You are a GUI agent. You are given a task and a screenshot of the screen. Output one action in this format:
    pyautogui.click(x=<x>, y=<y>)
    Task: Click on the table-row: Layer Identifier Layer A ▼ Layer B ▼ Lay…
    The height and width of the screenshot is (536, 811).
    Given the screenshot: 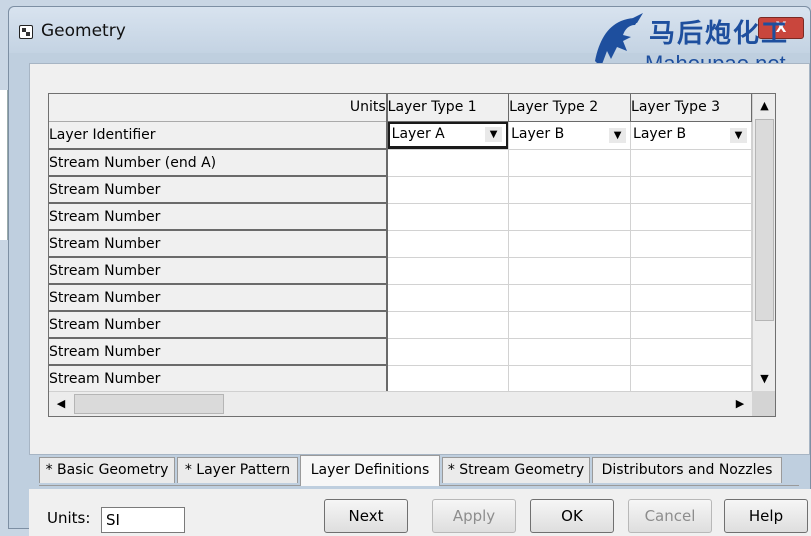 What is the action you would take?
    pyautogui.click(x=400, y=135)
    